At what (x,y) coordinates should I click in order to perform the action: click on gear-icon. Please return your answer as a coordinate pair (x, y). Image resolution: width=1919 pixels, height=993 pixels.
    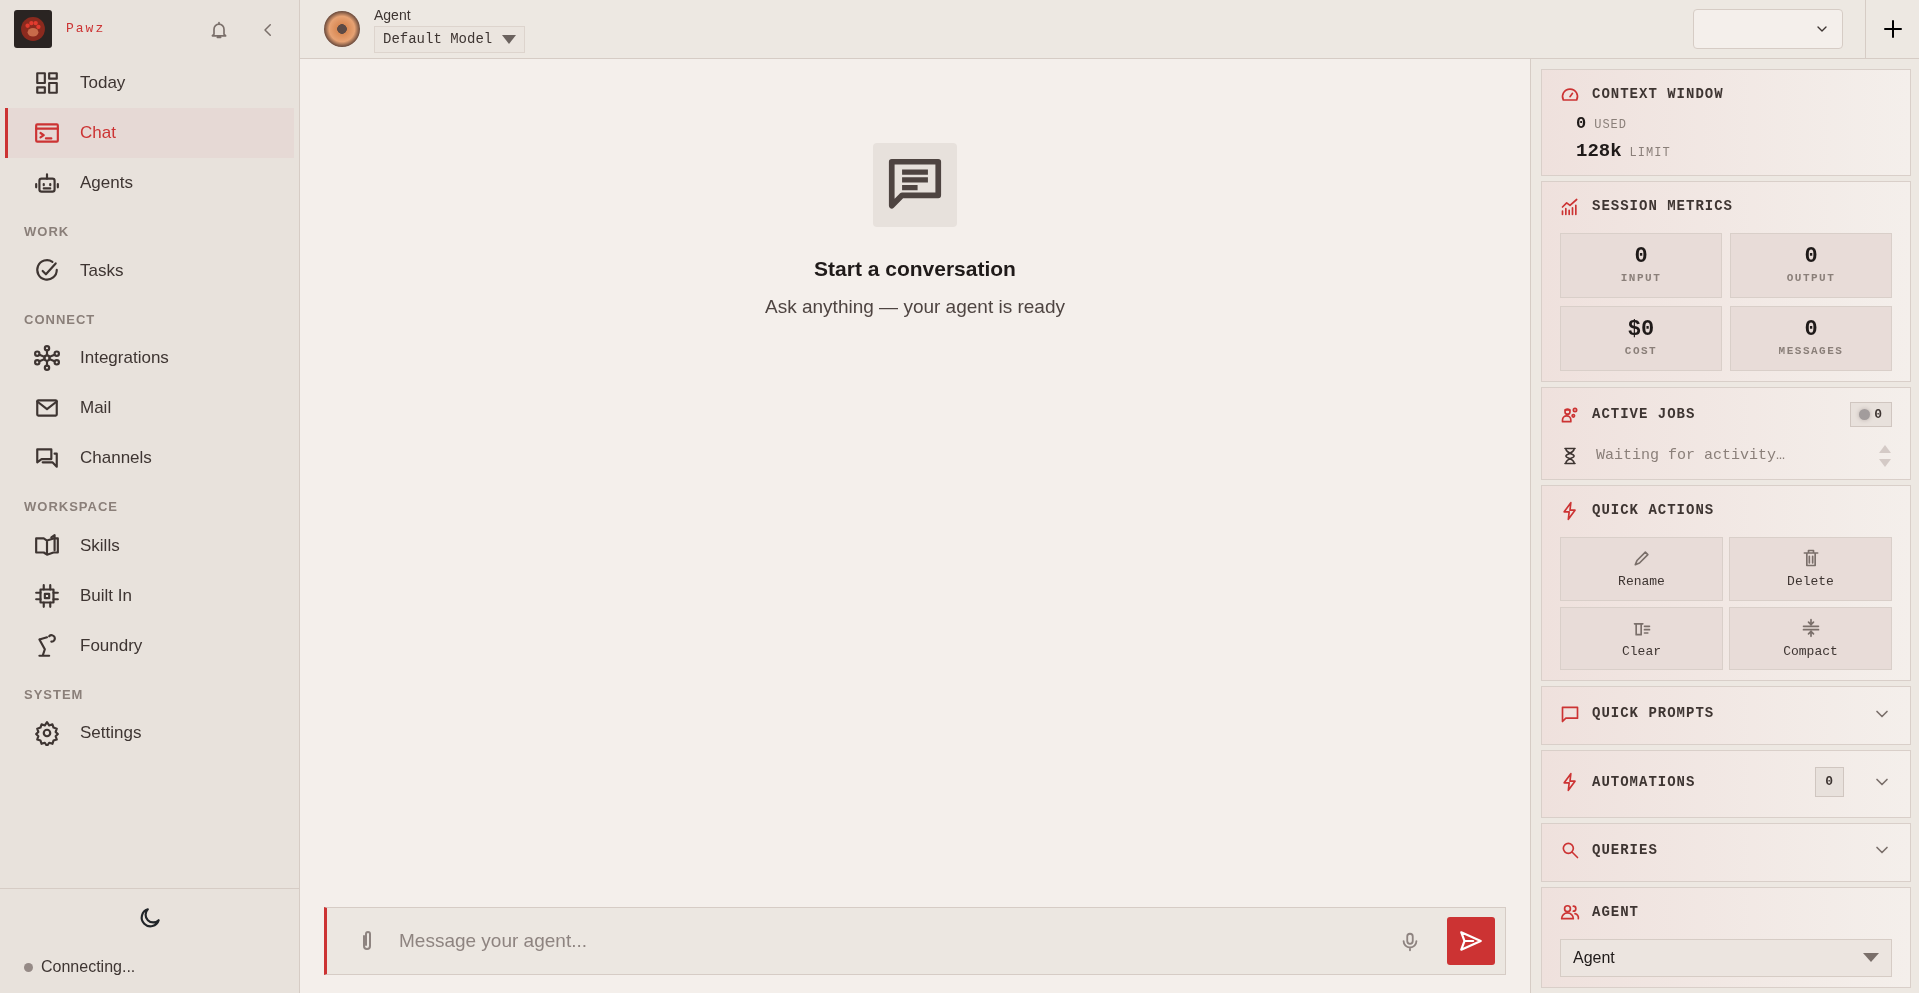
    Looking at the image, I should click on (47, 733).